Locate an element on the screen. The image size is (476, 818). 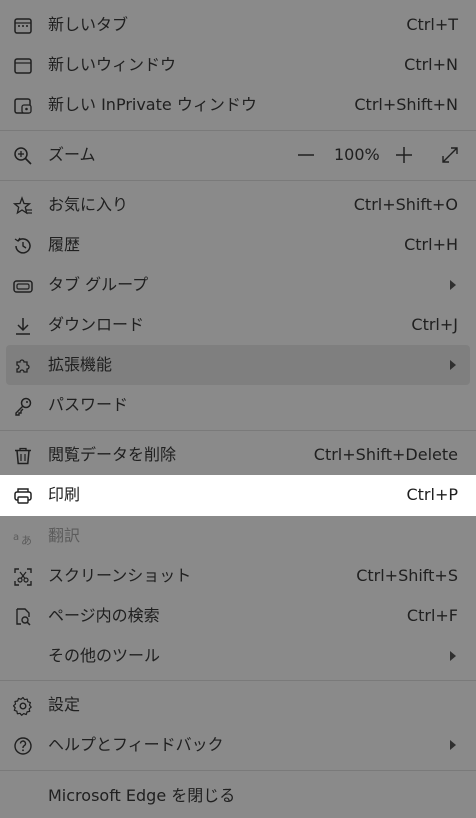
extensions-icon is located at coordinates (23, 366).